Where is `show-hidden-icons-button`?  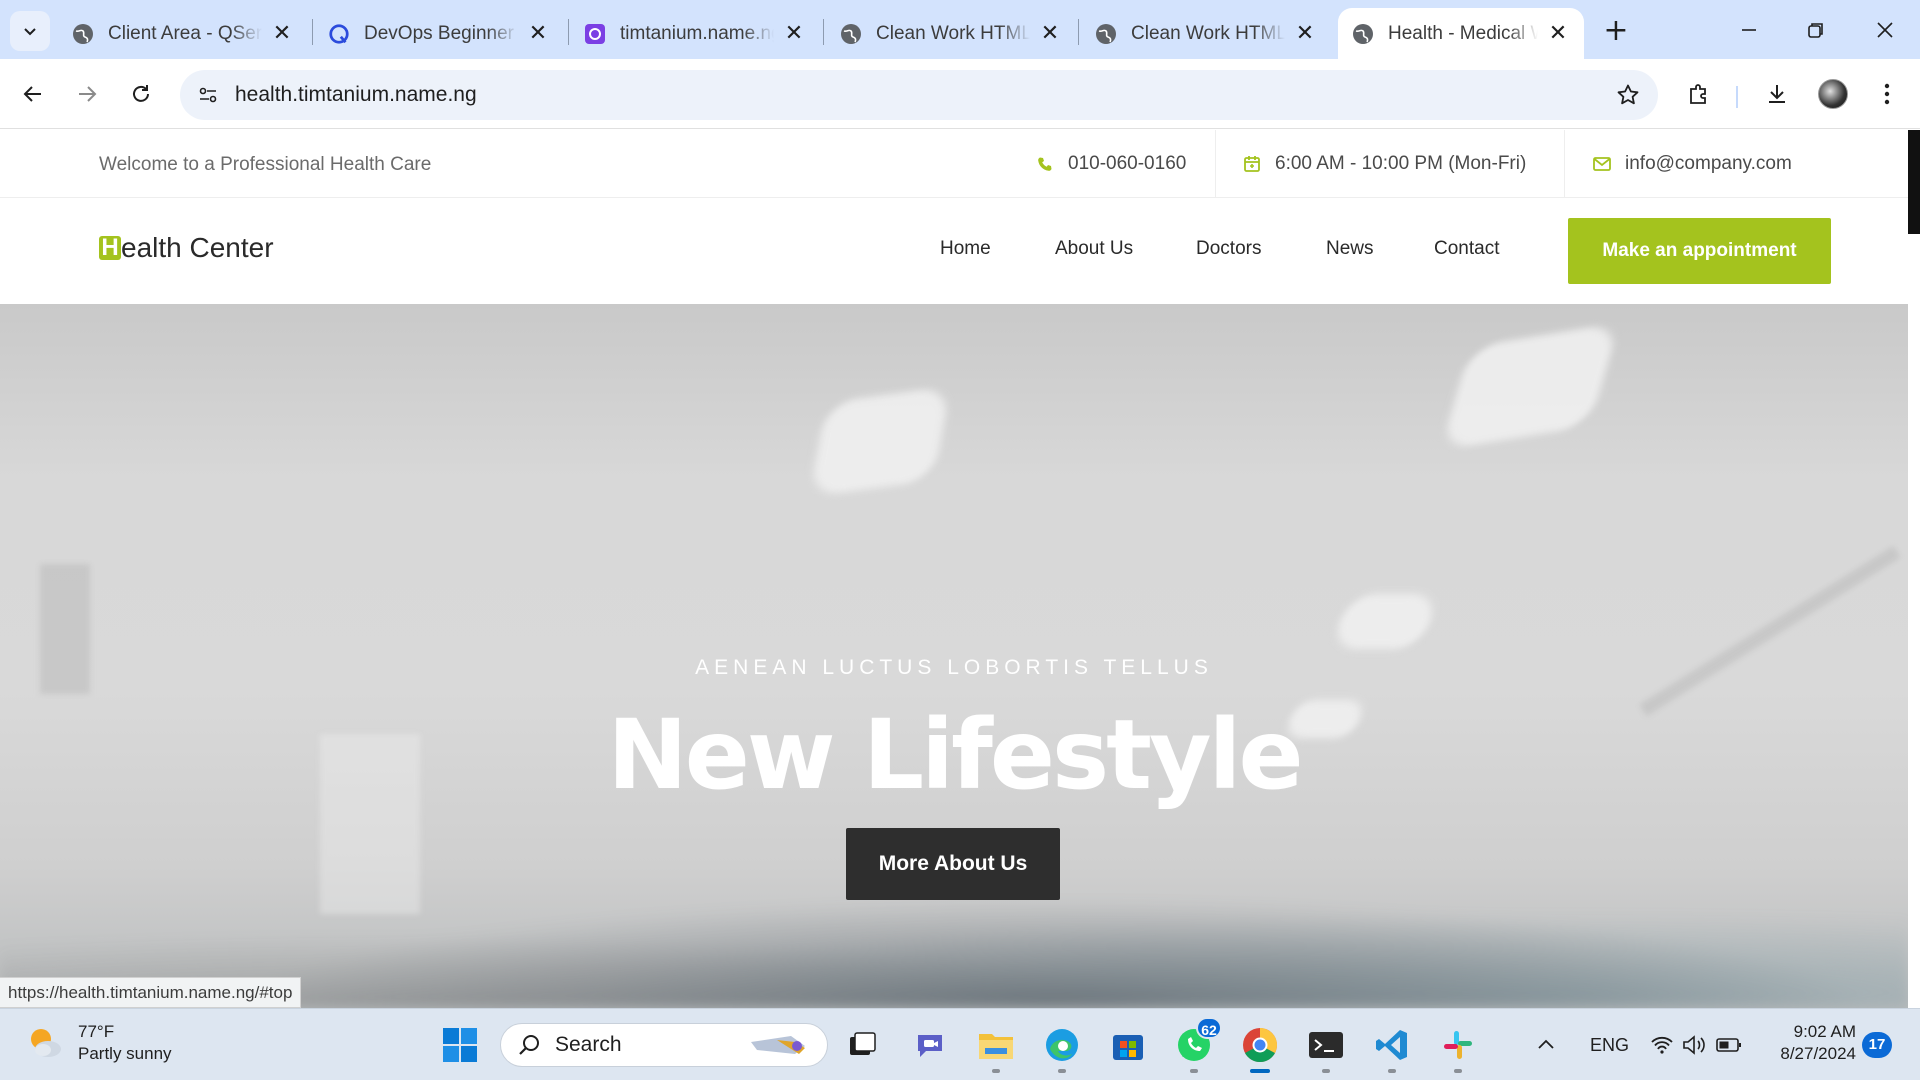 show-hidden-icons-button is located at coordinates (1546, 1044).